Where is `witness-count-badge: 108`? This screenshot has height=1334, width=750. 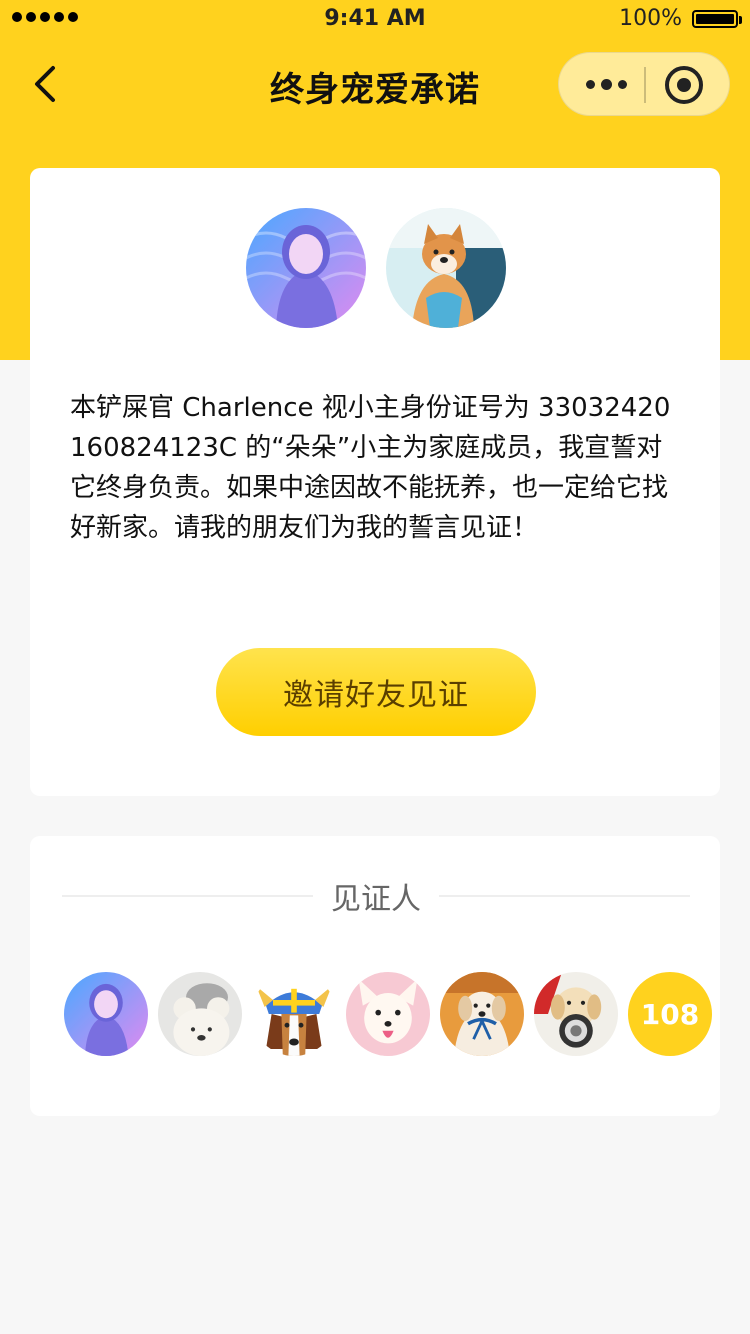 witness-count-badge: 108 is located at coordinates (670, 1014).